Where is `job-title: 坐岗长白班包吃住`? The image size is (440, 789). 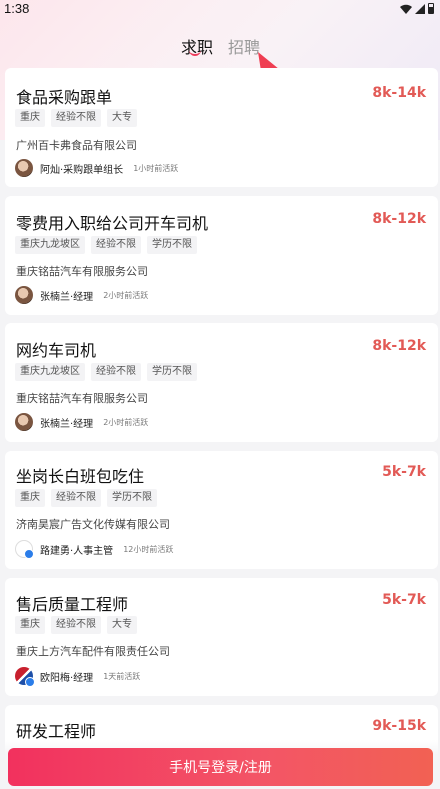 job-title: 坐岗长白班包吃住 is located at coordinates (80, 476).